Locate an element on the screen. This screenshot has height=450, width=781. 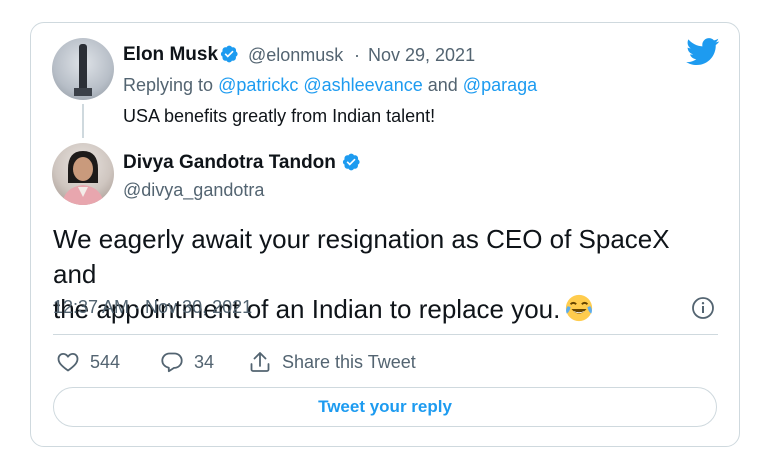
parent-date: Nov 29, 2021 is located at coordinates (421, 55).